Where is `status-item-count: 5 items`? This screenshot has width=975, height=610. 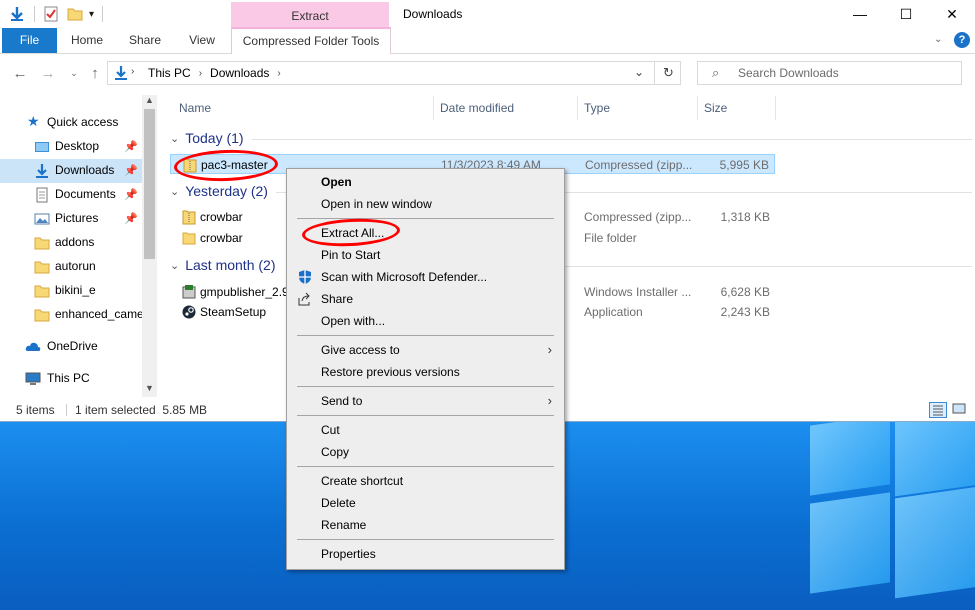 status-item-count: 5 items is located at coordinates (35, 410).